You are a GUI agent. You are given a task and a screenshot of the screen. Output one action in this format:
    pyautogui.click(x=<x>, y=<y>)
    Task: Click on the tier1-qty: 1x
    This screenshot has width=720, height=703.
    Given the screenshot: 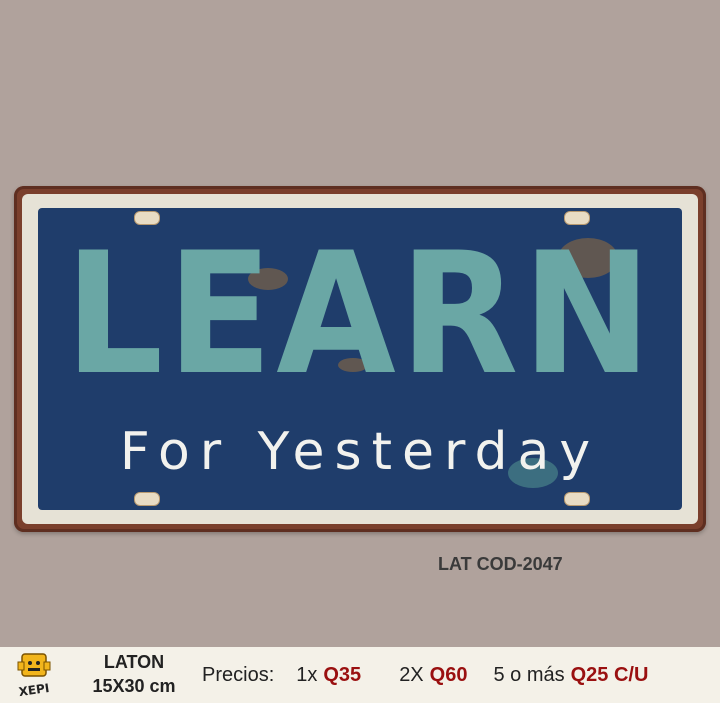 What is the action you would take?
    pyautogui.click(x=307, y=675)
    